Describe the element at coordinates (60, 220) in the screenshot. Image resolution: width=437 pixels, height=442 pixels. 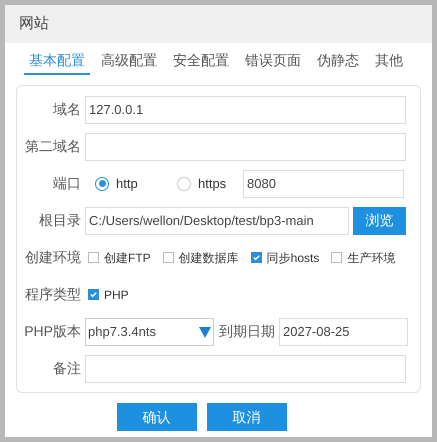
I see `field-label: 根目录` at that location.